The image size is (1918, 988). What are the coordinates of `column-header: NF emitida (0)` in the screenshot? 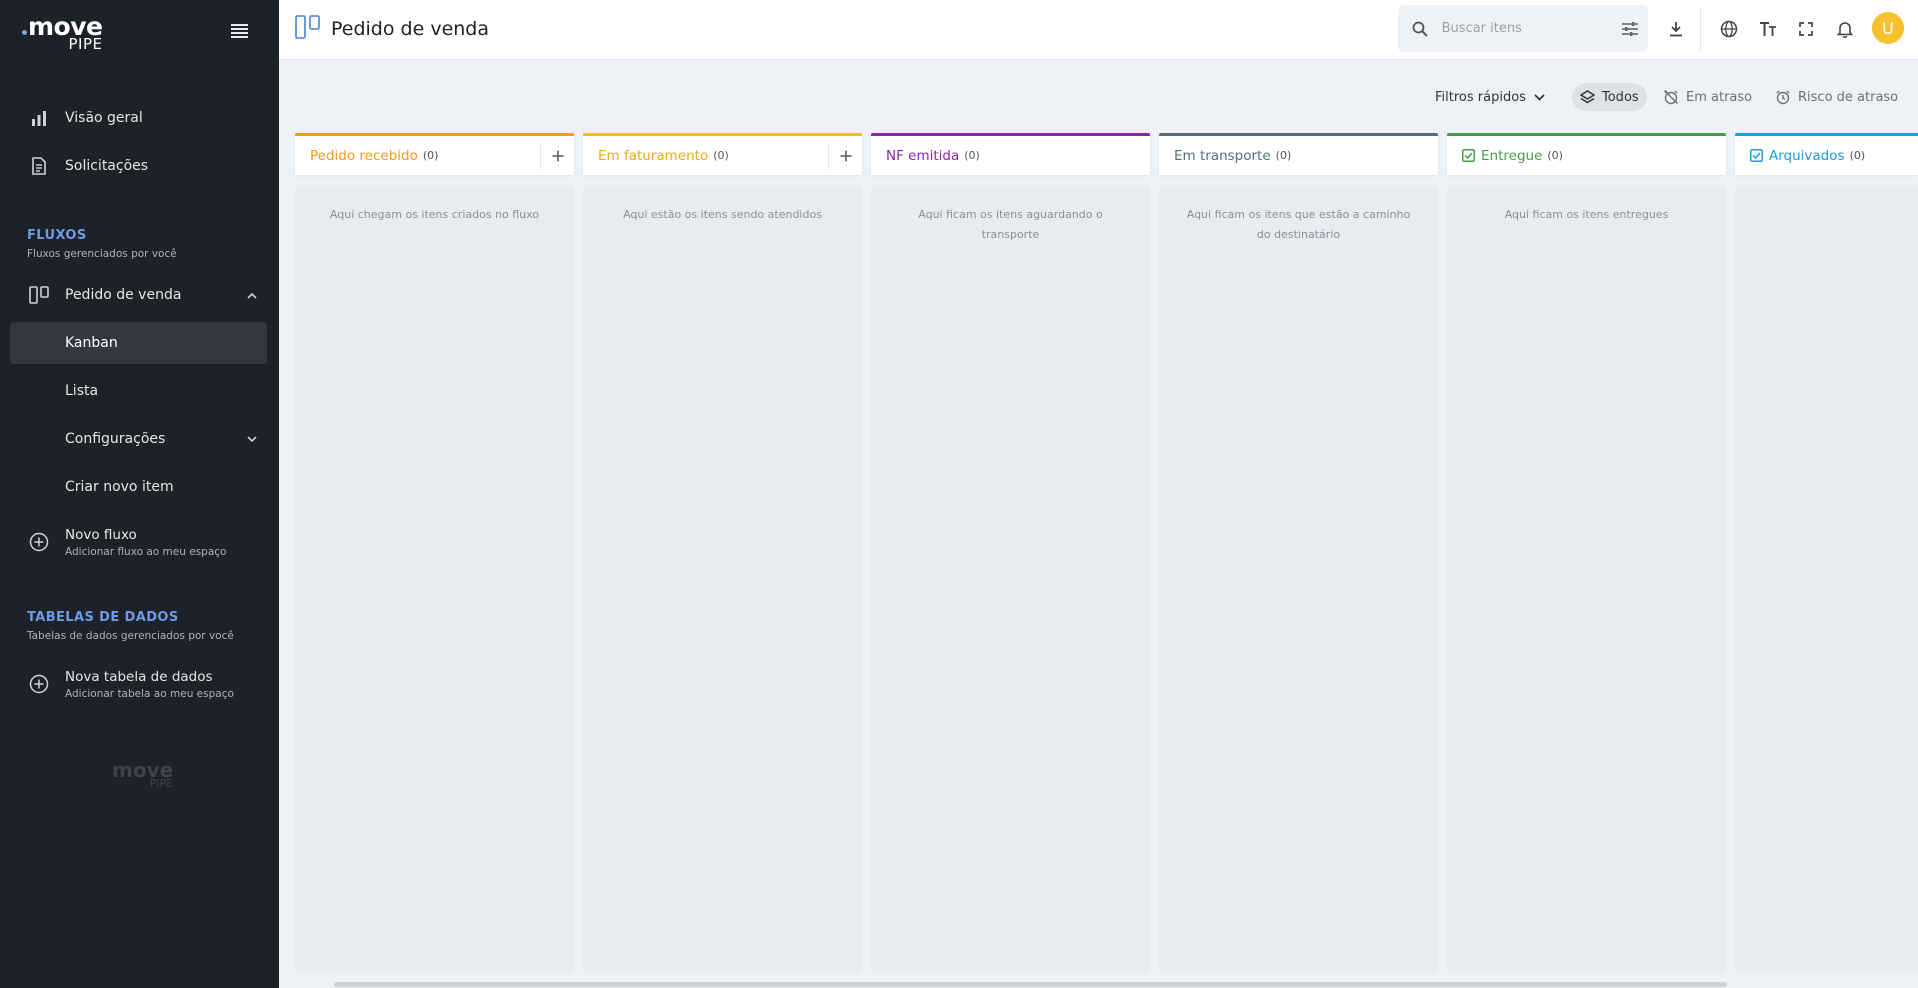 It's located at (1010, 154).